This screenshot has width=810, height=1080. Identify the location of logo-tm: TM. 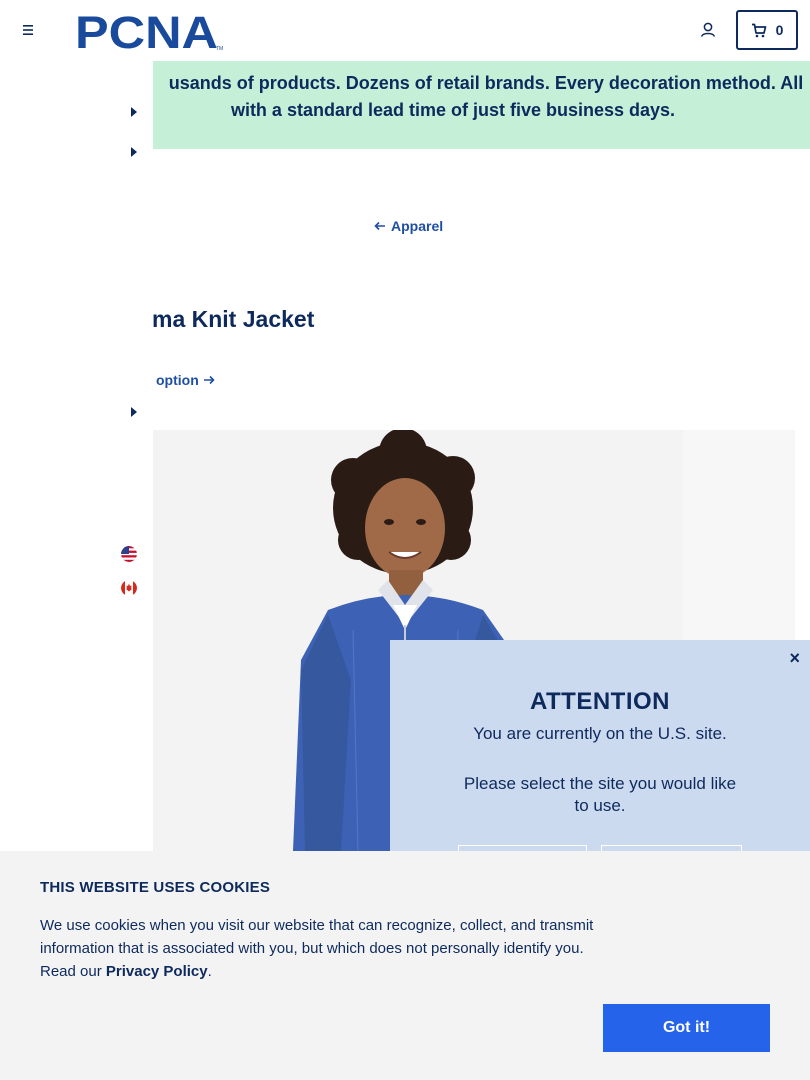
(219, 49).